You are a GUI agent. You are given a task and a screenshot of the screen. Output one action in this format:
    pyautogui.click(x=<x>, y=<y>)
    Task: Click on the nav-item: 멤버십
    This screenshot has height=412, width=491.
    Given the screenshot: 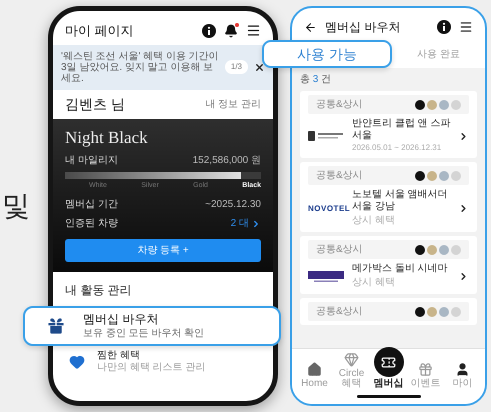 What is the action you would take?
    pyautogui.click(x=388, y=368)
    